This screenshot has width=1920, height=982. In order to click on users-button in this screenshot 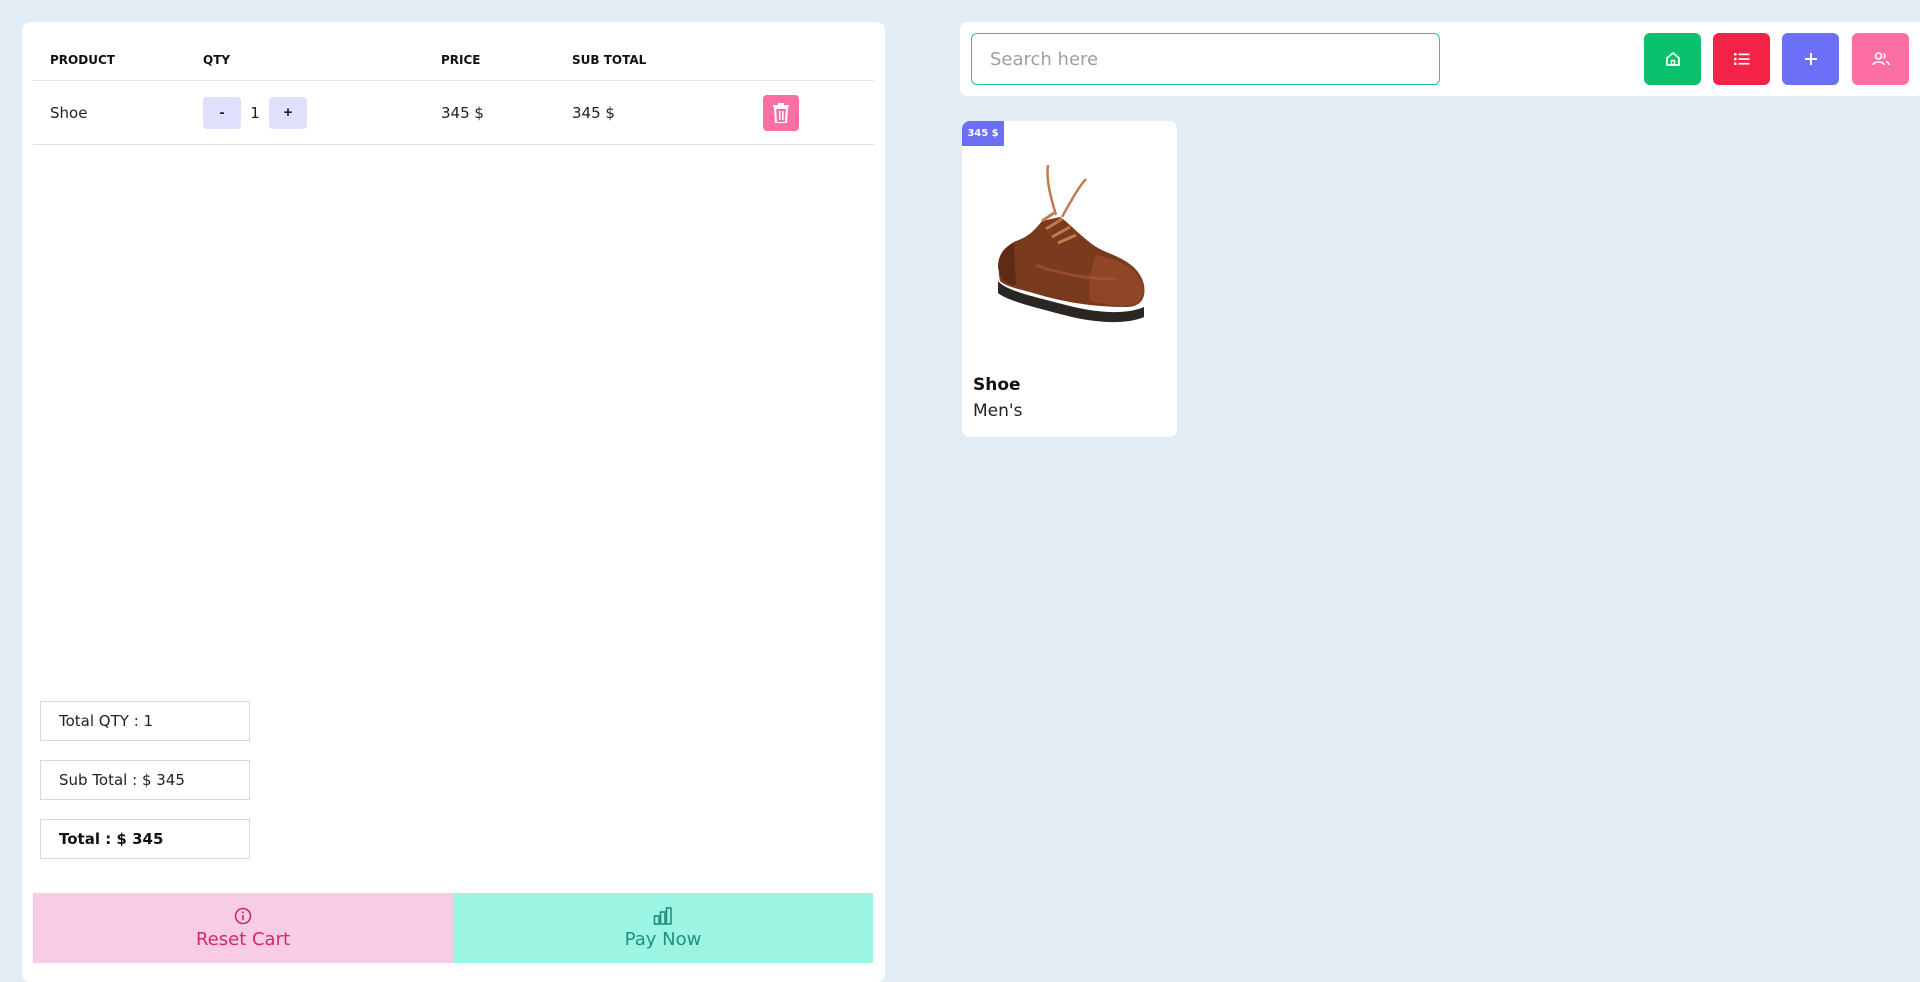, I will do `click(1880, 59)`.